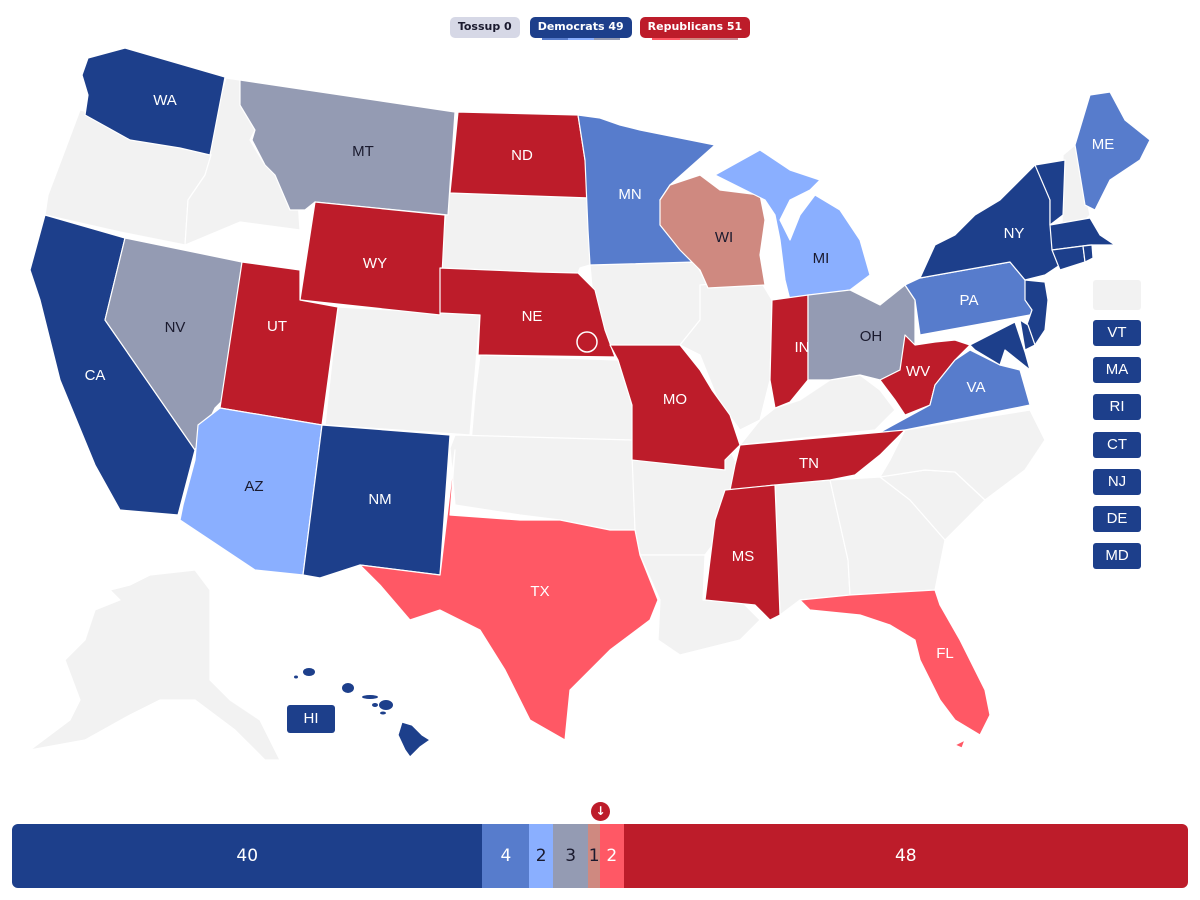 This screenshot has height=900, width=1200. Describe the element at coordinates (1117, 295) in the screenshot. I see `sidebox-empty` at that location.